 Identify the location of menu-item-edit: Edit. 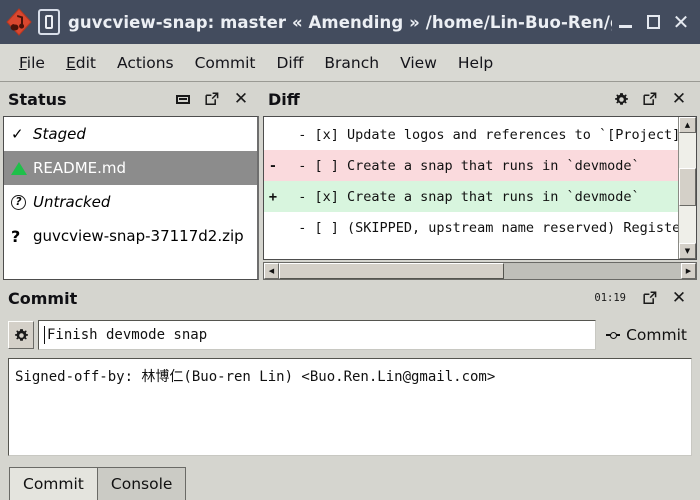
(81, 63).